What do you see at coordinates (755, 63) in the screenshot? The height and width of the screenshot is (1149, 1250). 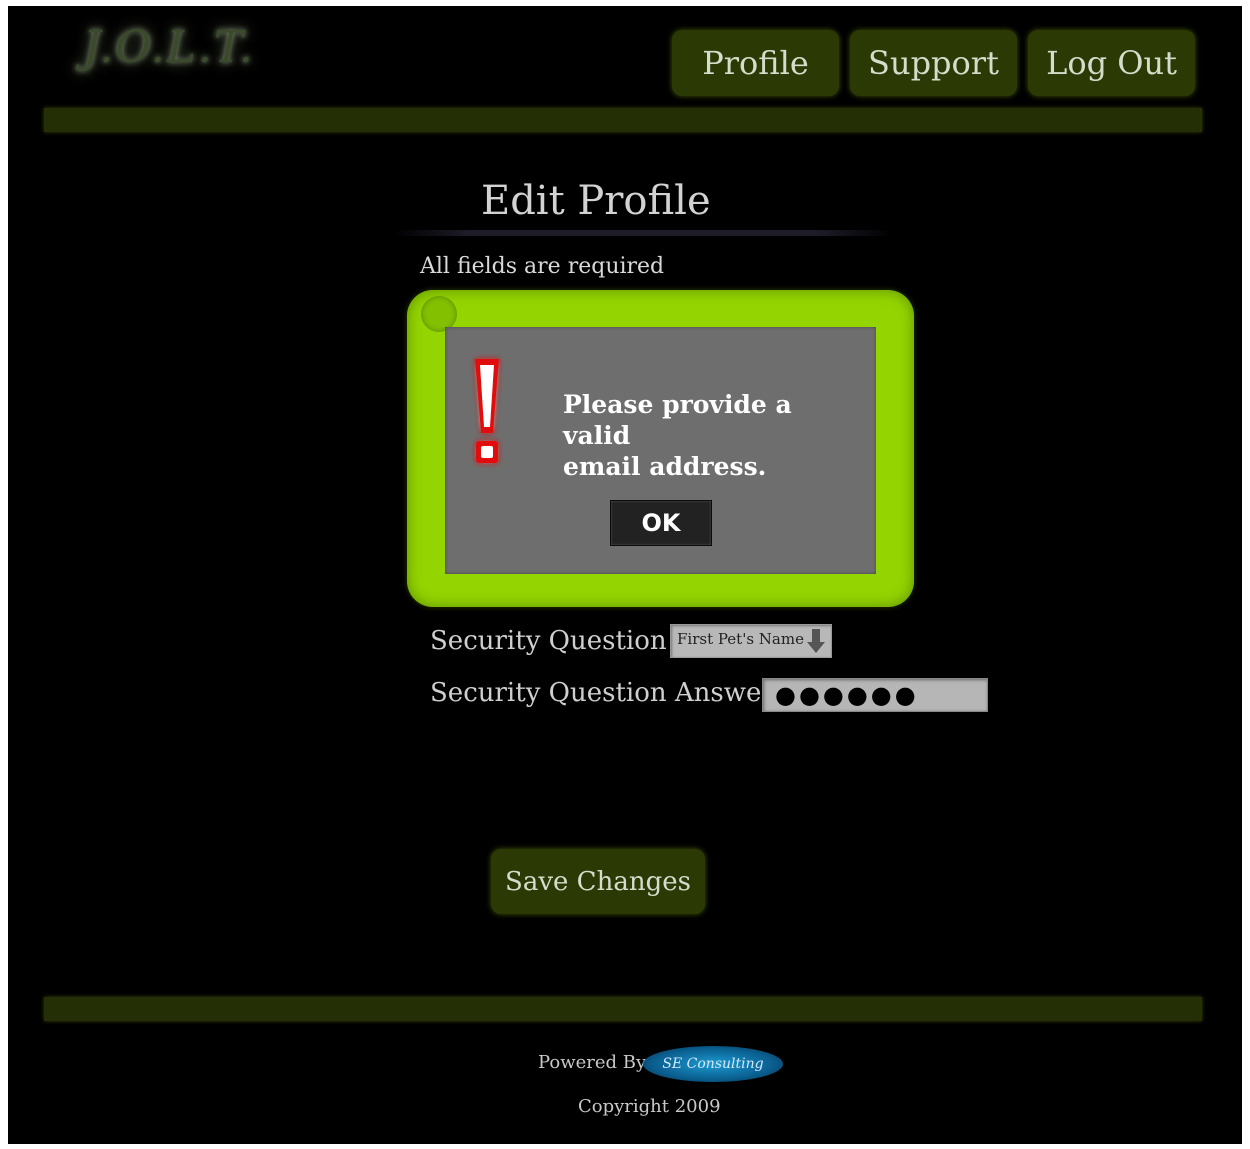 I see `nav-profile-button: Profile` at bounding box center [755, 63].